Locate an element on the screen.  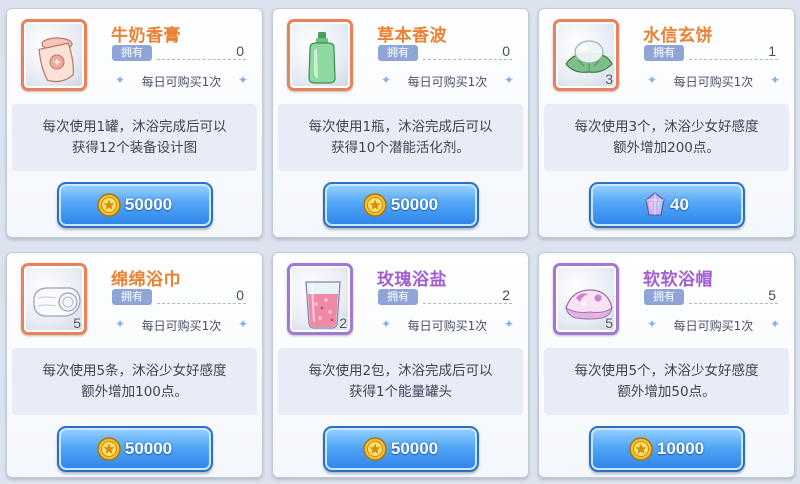
owned-count: 1 is located at coordinates (772, 51).